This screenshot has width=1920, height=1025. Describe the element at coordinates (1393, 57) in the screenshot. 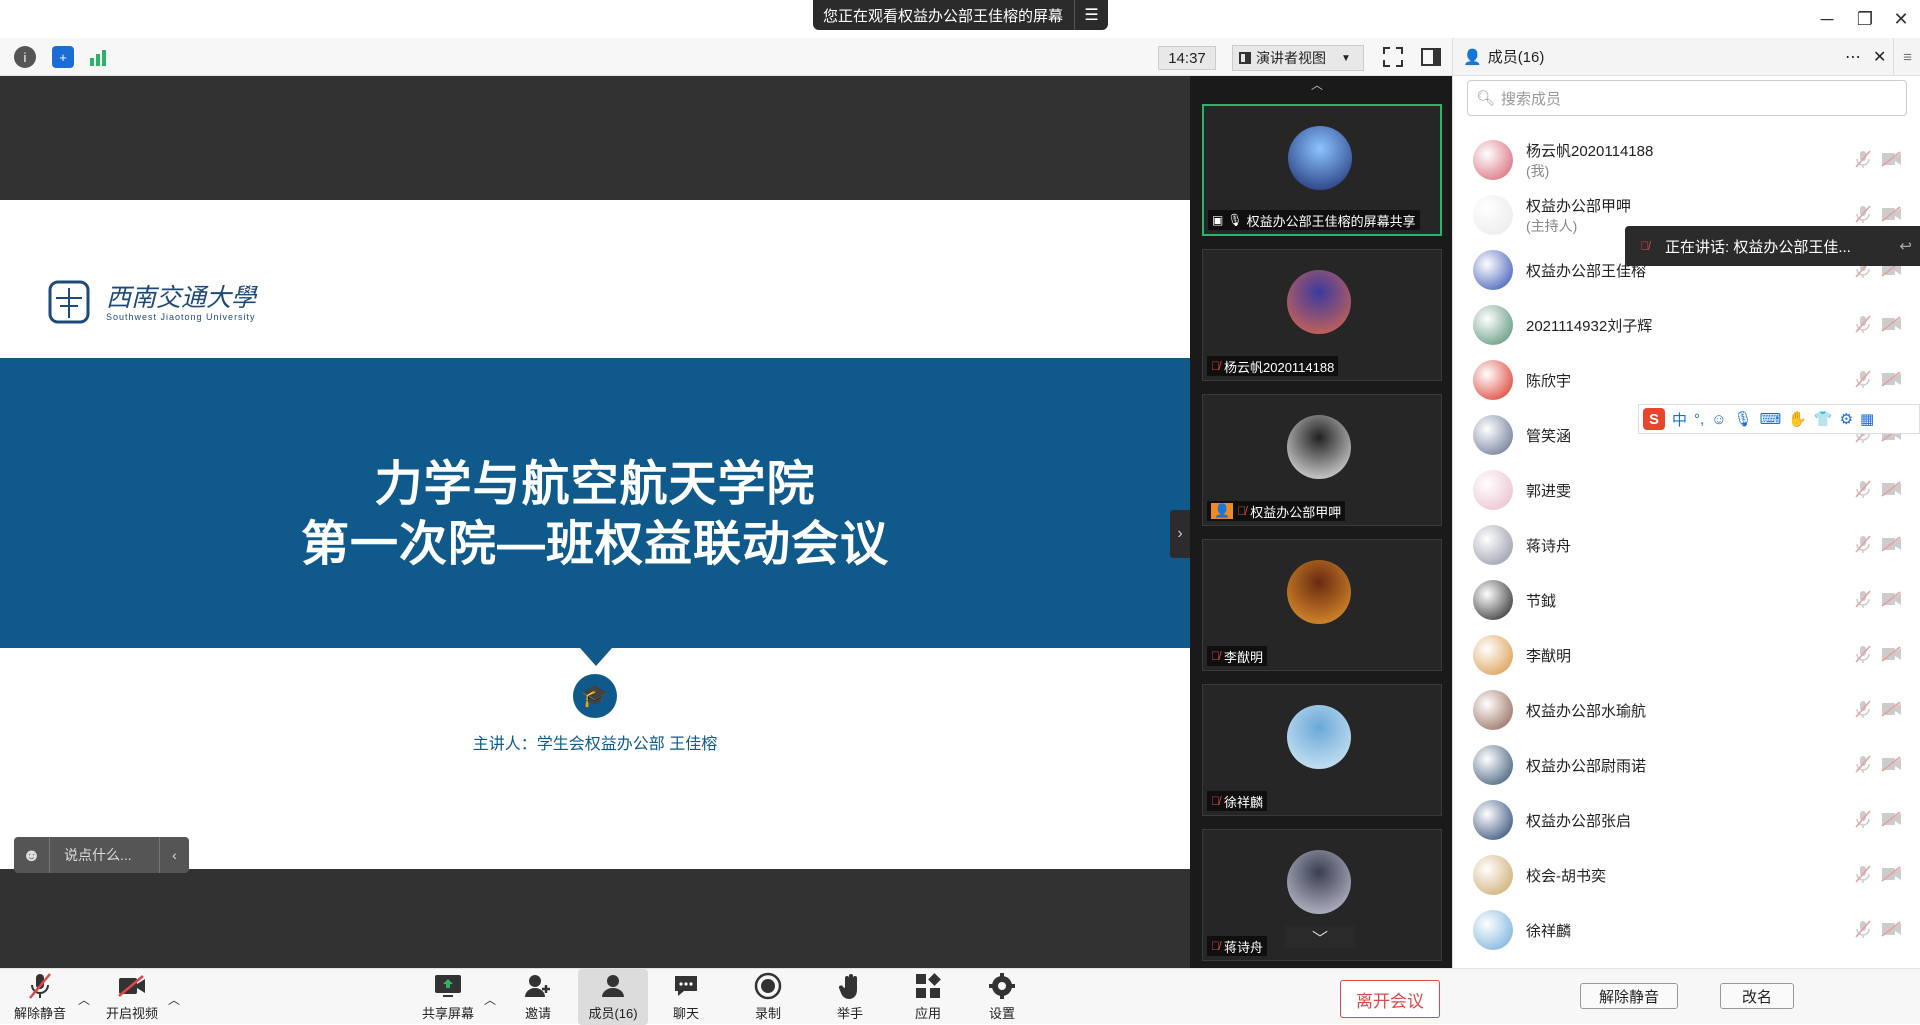

I see `fullscreen-icon` at that location.